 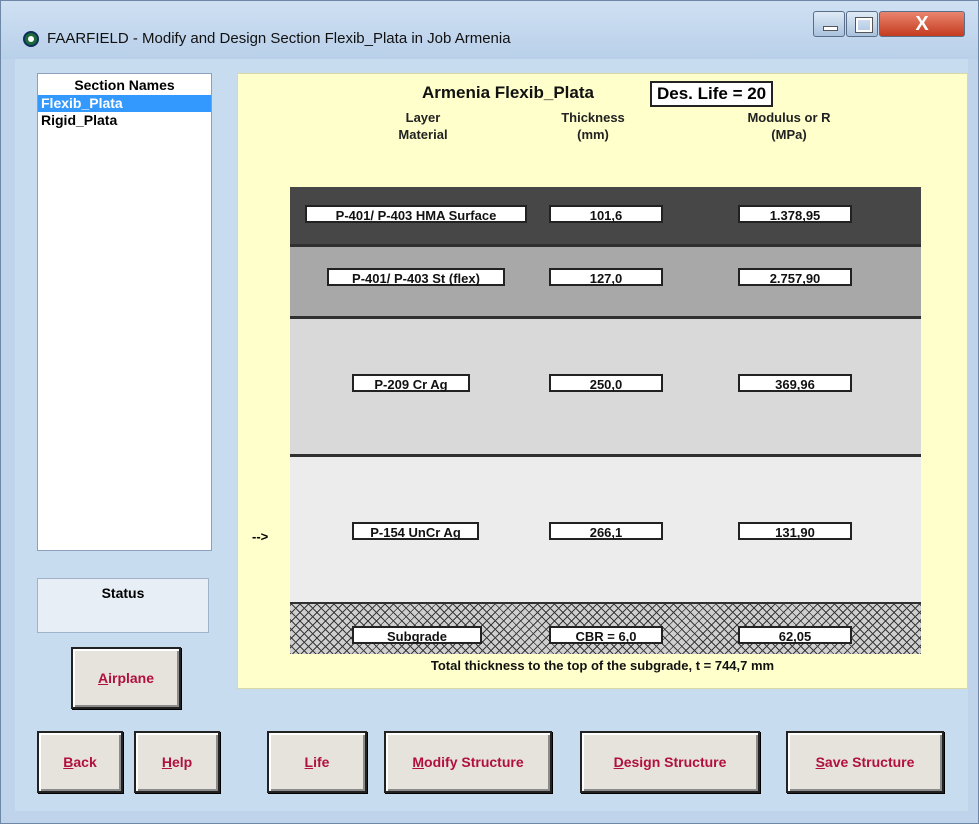 I want to click on section-names-header: Section Names, so click(x=124, y=85).